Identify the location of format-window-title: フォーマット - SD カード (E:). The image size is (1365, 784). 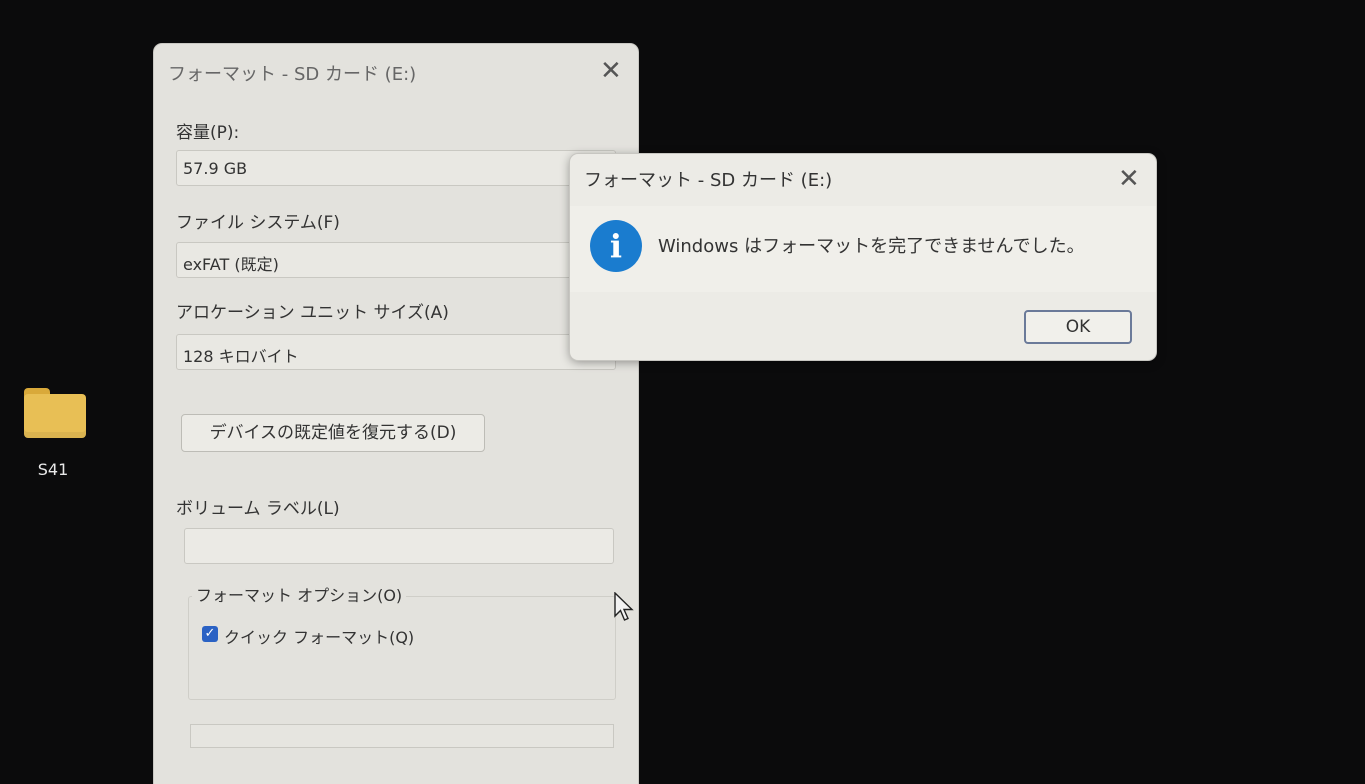
(292, 74).